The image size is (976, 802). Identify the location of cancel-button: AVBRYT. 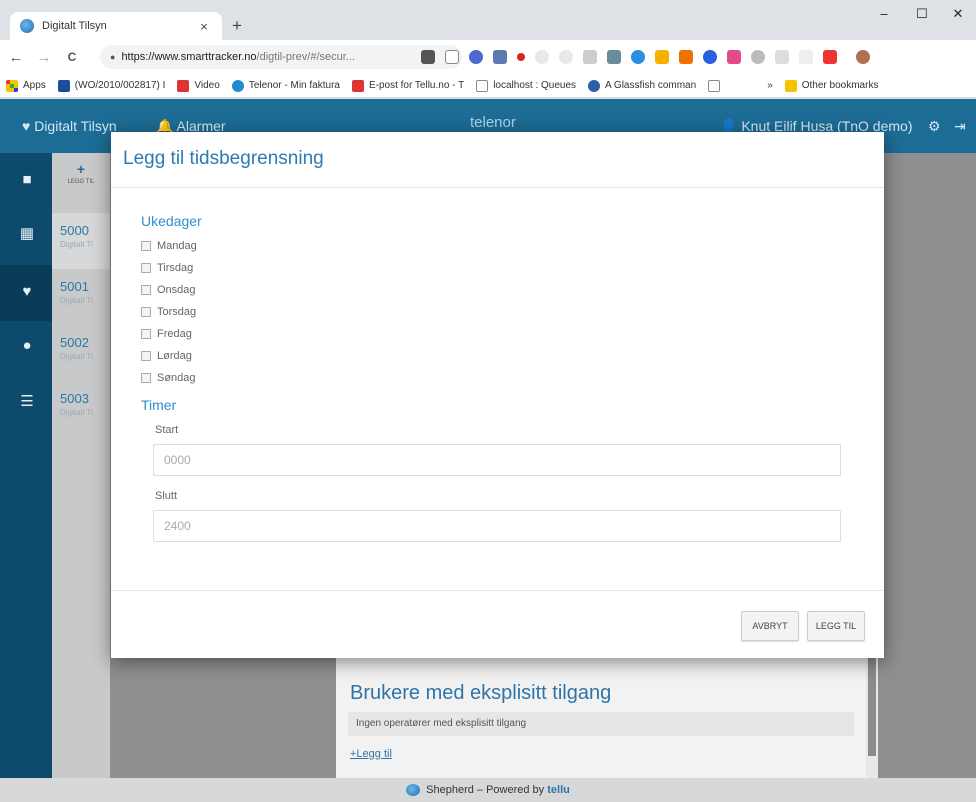
(770, 626).